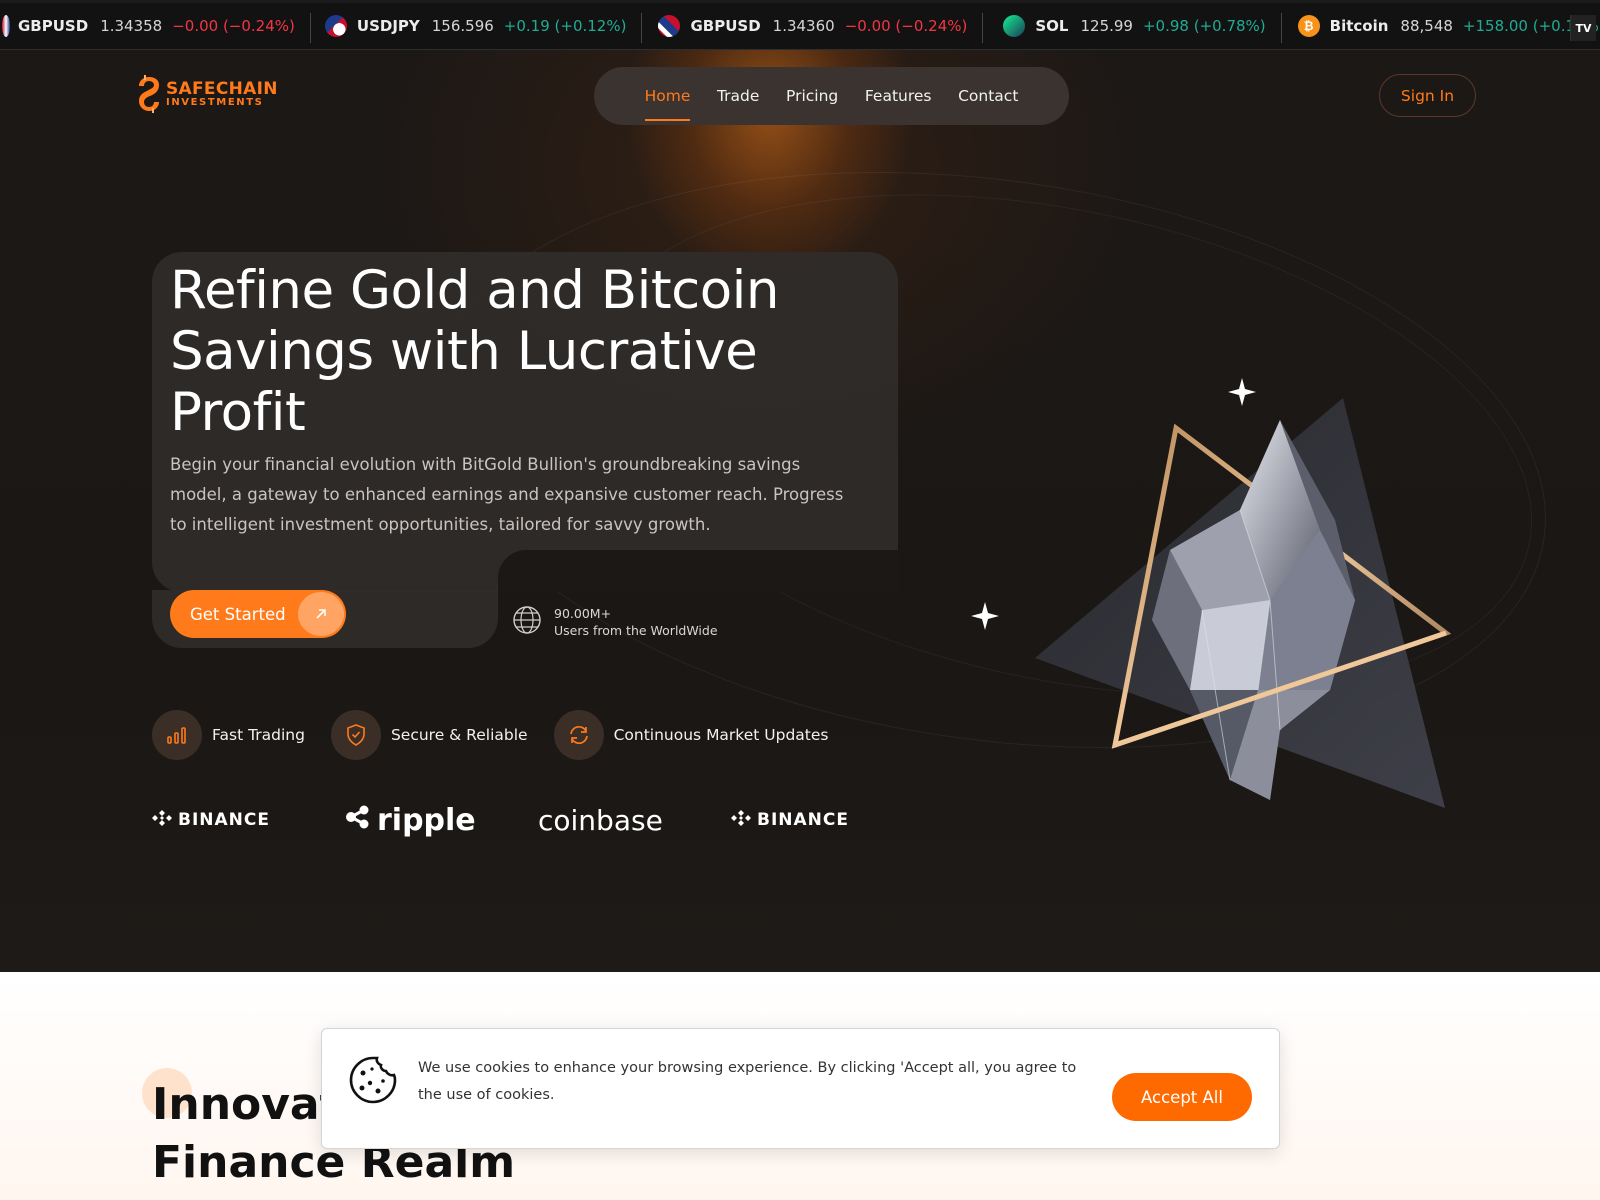  Describe the element at coordinates (812, 96) in the screenshot. I see `nav-pricing: Pricing` at that location.